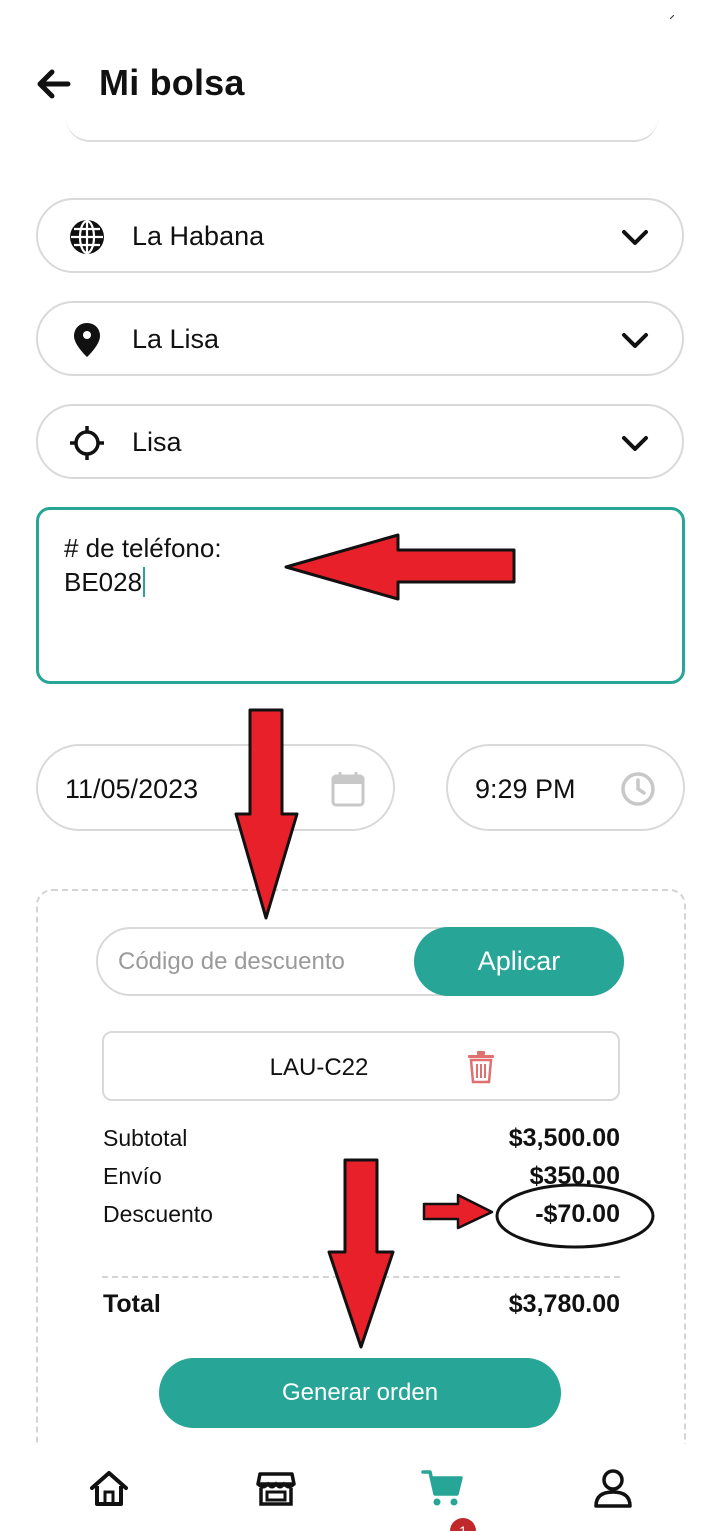 This screenshot has height=1531, width=718. I want to click on total-value: $3,780.00, so click(564, 1304).